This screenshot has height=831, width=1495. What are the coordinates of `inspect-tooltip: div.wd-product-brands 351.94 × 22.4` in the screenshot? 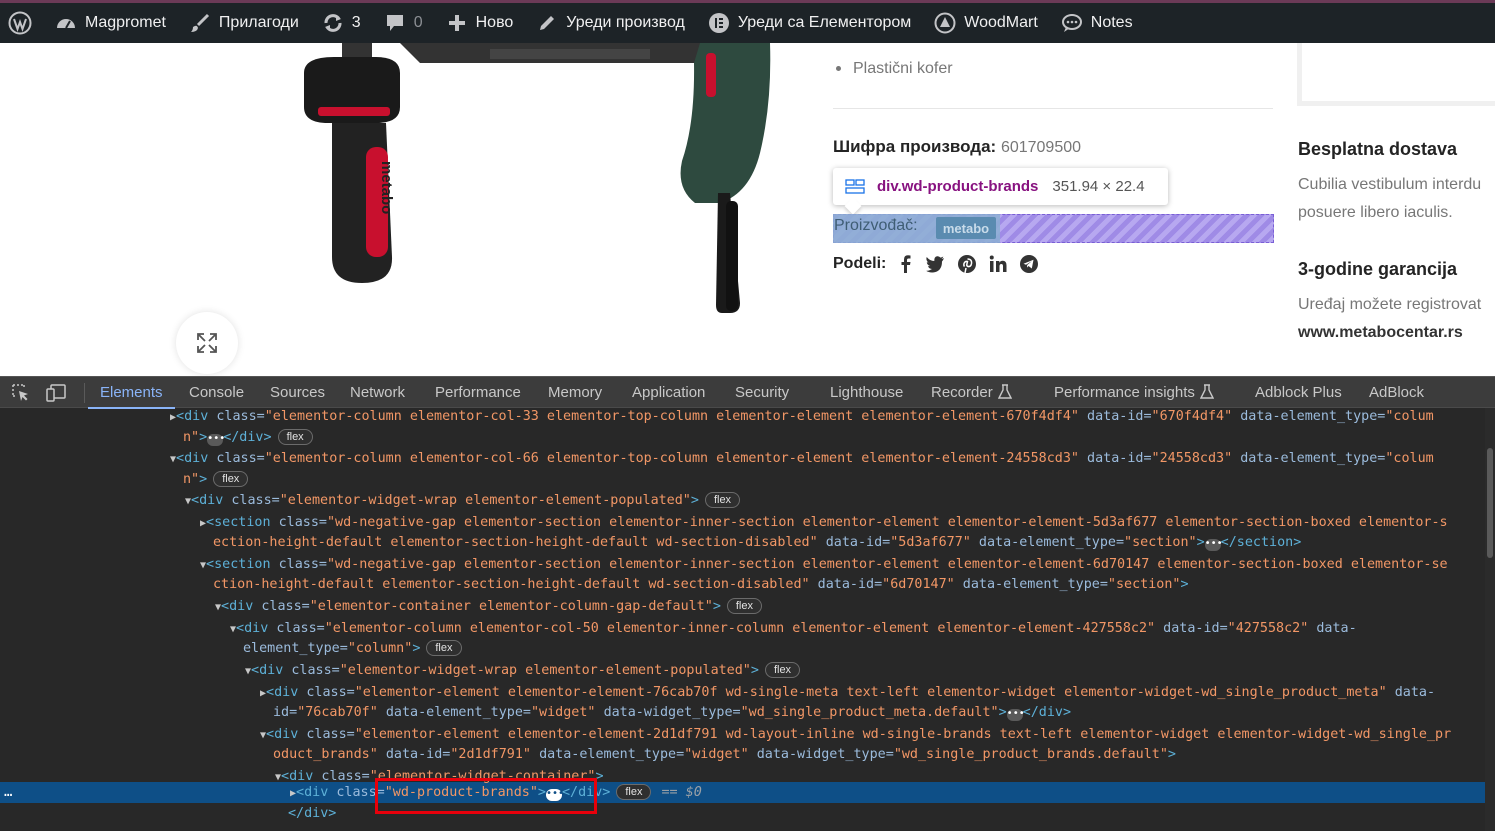 It's located at (1000, 191).